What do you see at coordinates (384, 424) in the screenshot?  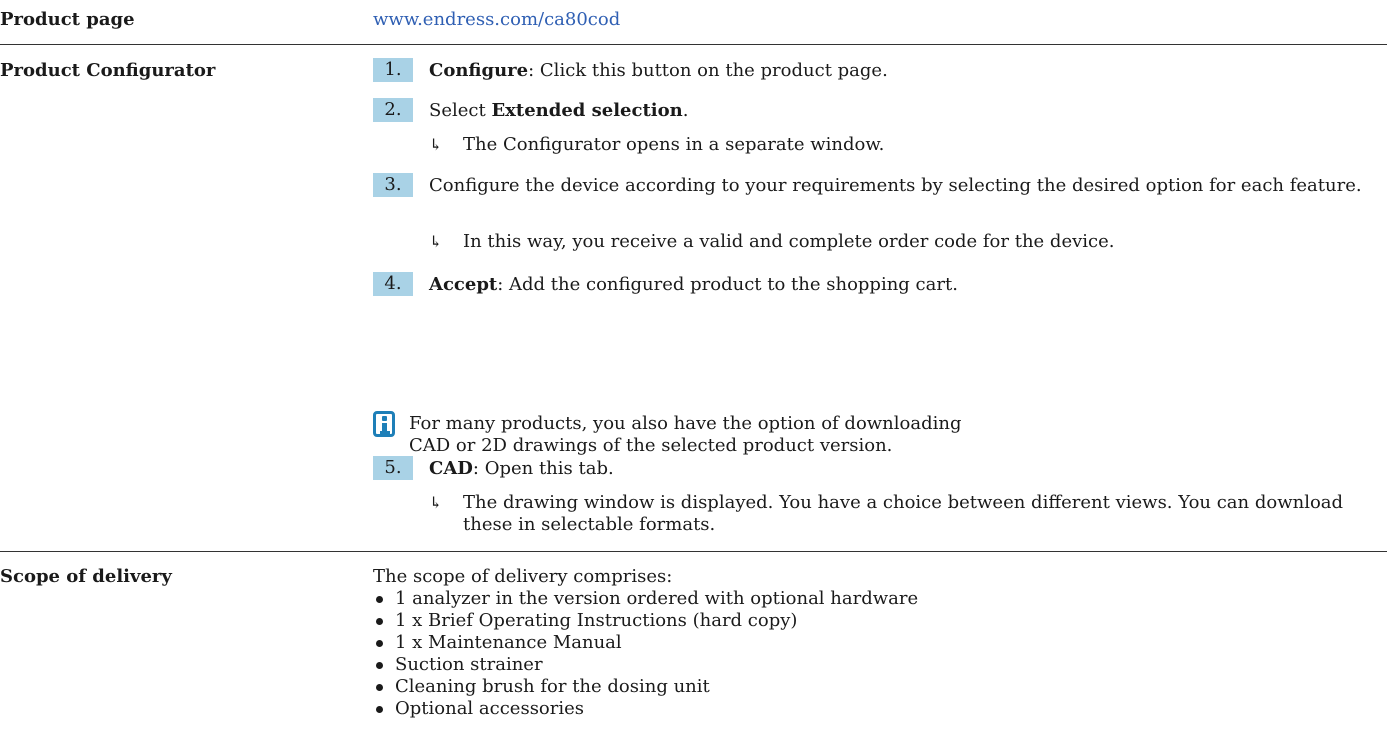 I see `info-icon` at bounding box center [384, 424].